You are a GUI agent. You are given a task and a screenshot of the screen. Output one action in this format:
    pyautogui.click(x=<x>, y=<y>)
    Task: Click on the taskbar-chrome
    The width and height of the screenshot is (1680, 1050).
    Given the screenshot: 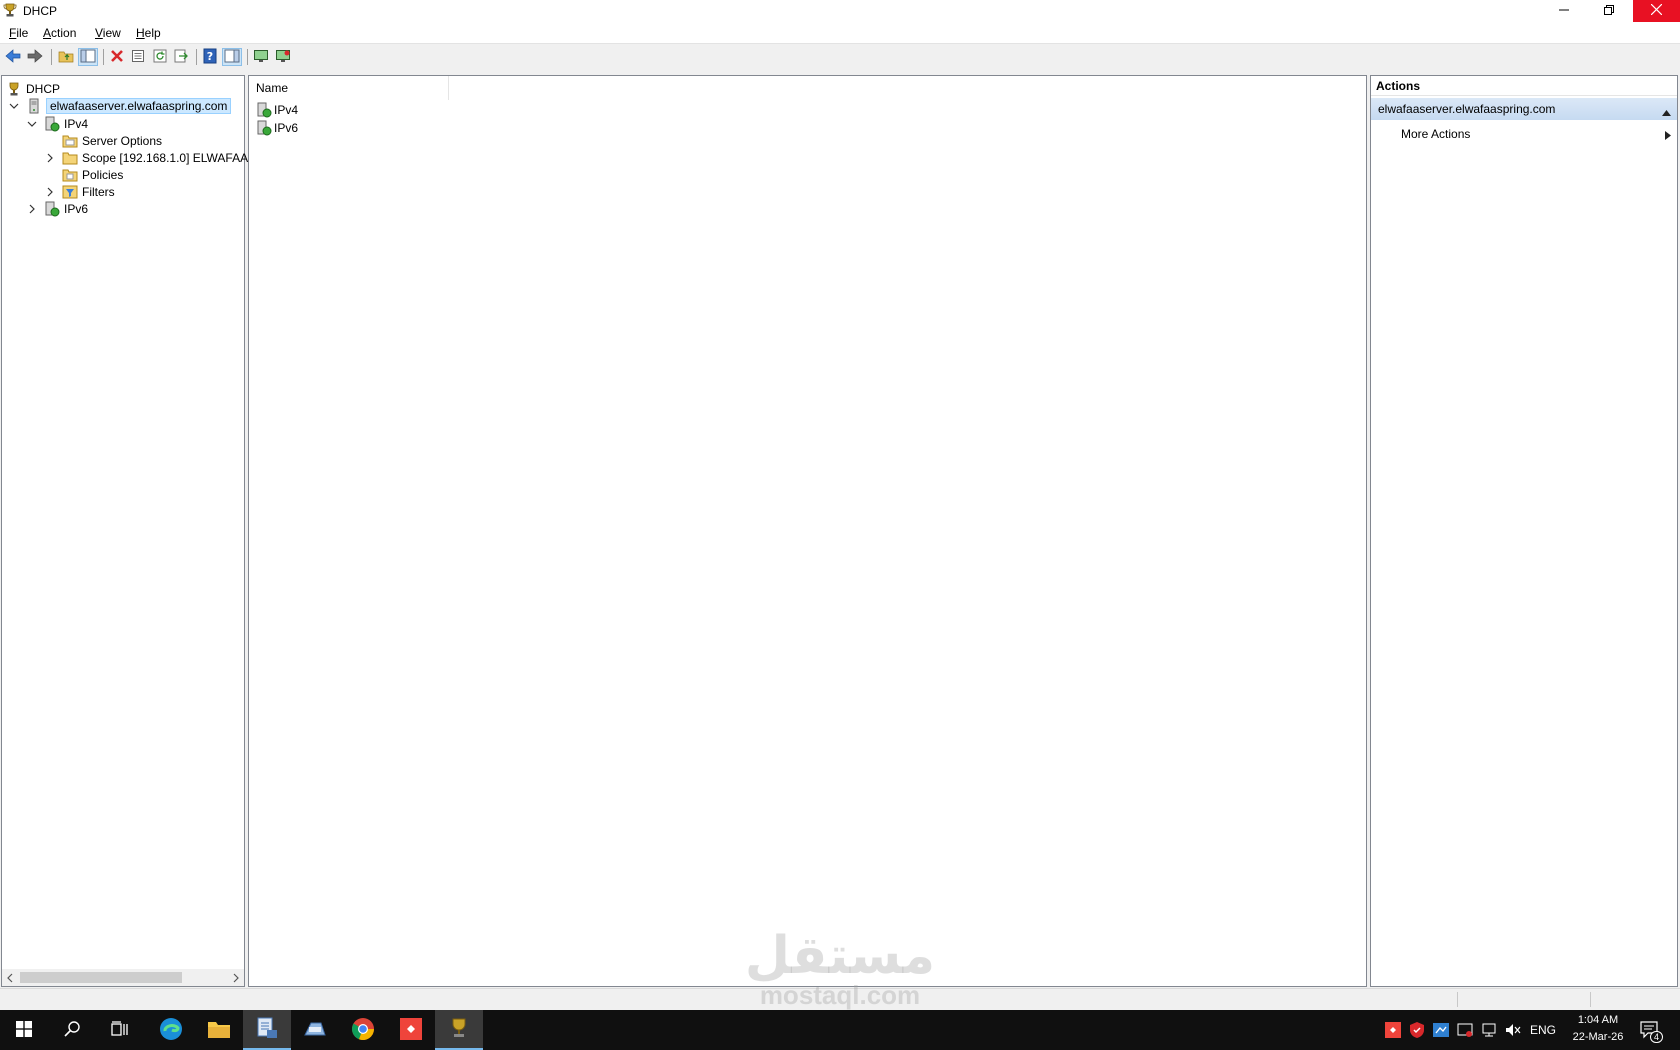 What is the action you would take?
    pyautogui.click(x=363, y=1030)
    